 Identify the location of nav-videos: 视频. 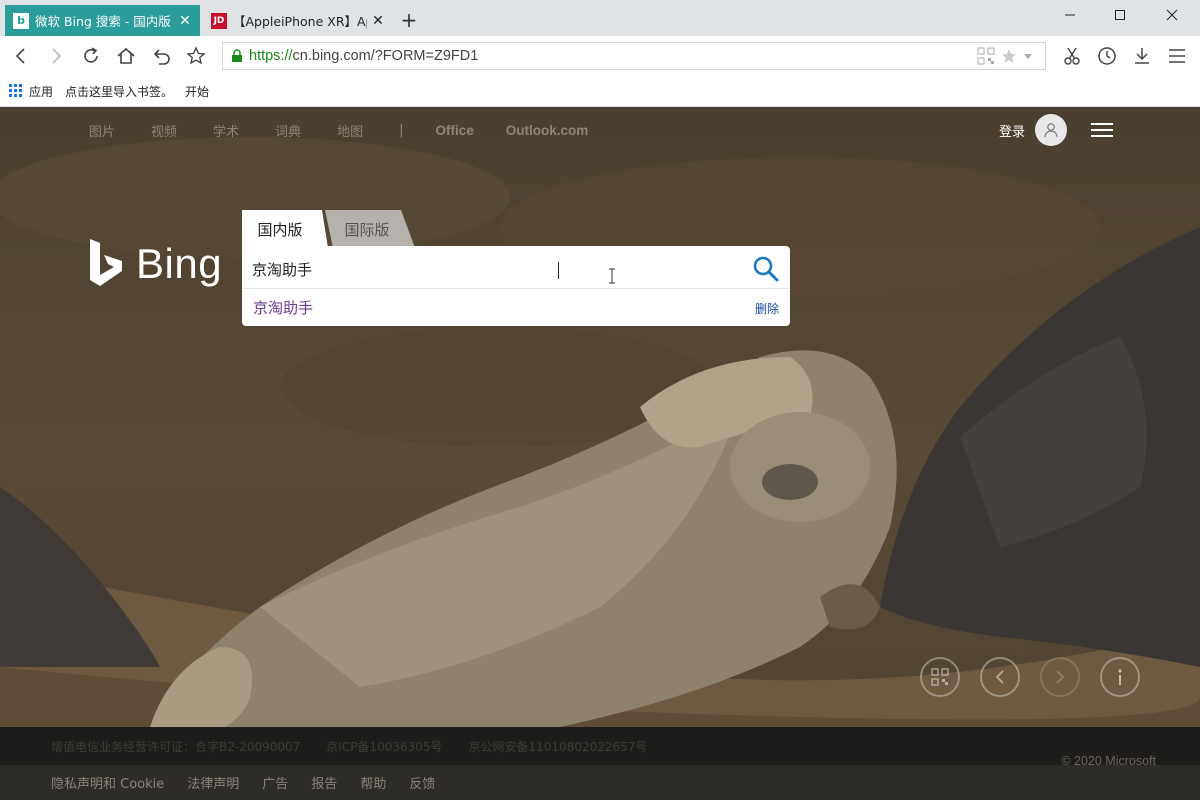
(164, 130).